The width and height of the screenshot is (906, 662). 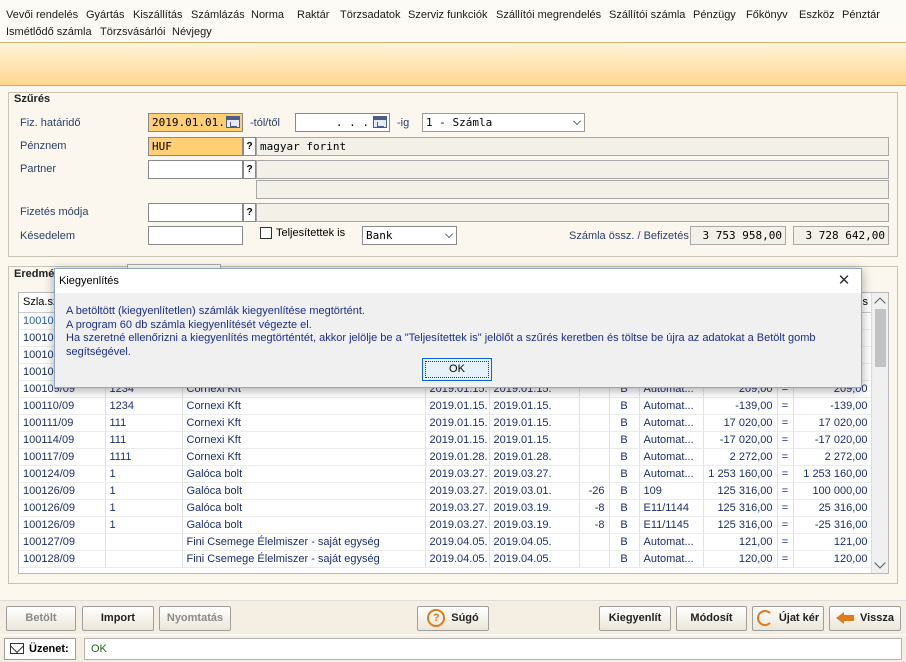 I want to click on calendar-from-icon, so click(x=233, y=122).